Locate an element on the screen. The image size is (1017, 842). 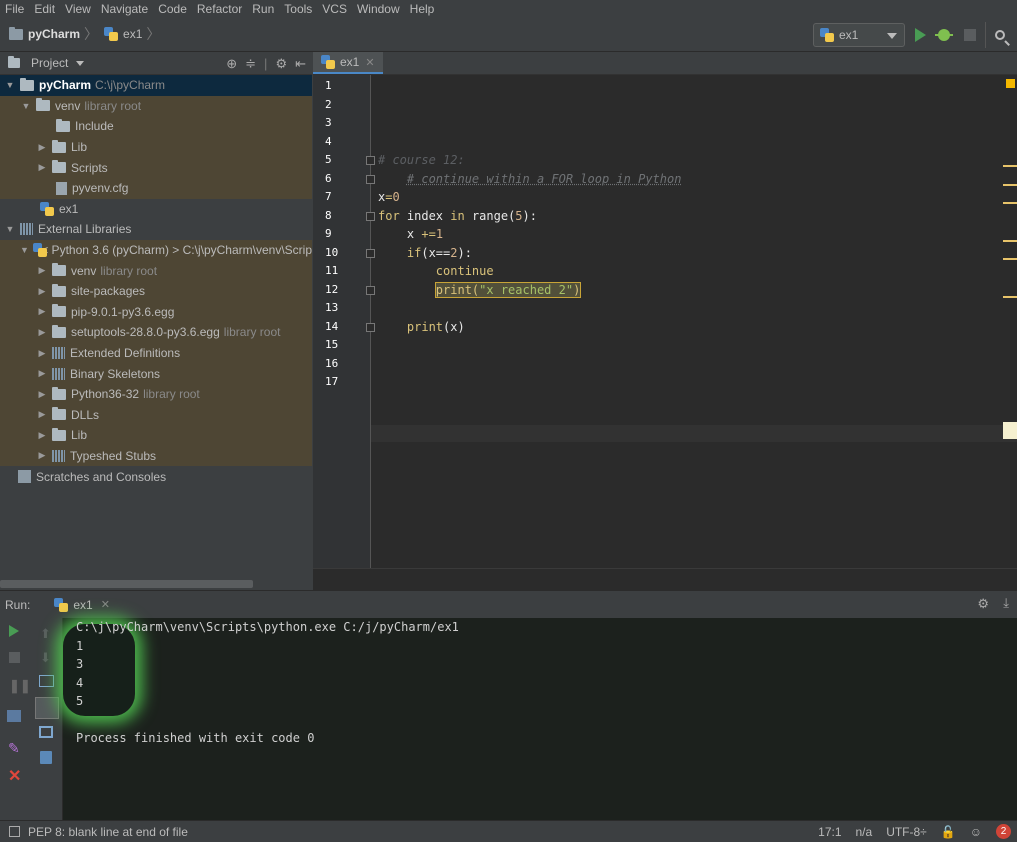
event-log-badge: 2 is located at coordinates (1003, 831).